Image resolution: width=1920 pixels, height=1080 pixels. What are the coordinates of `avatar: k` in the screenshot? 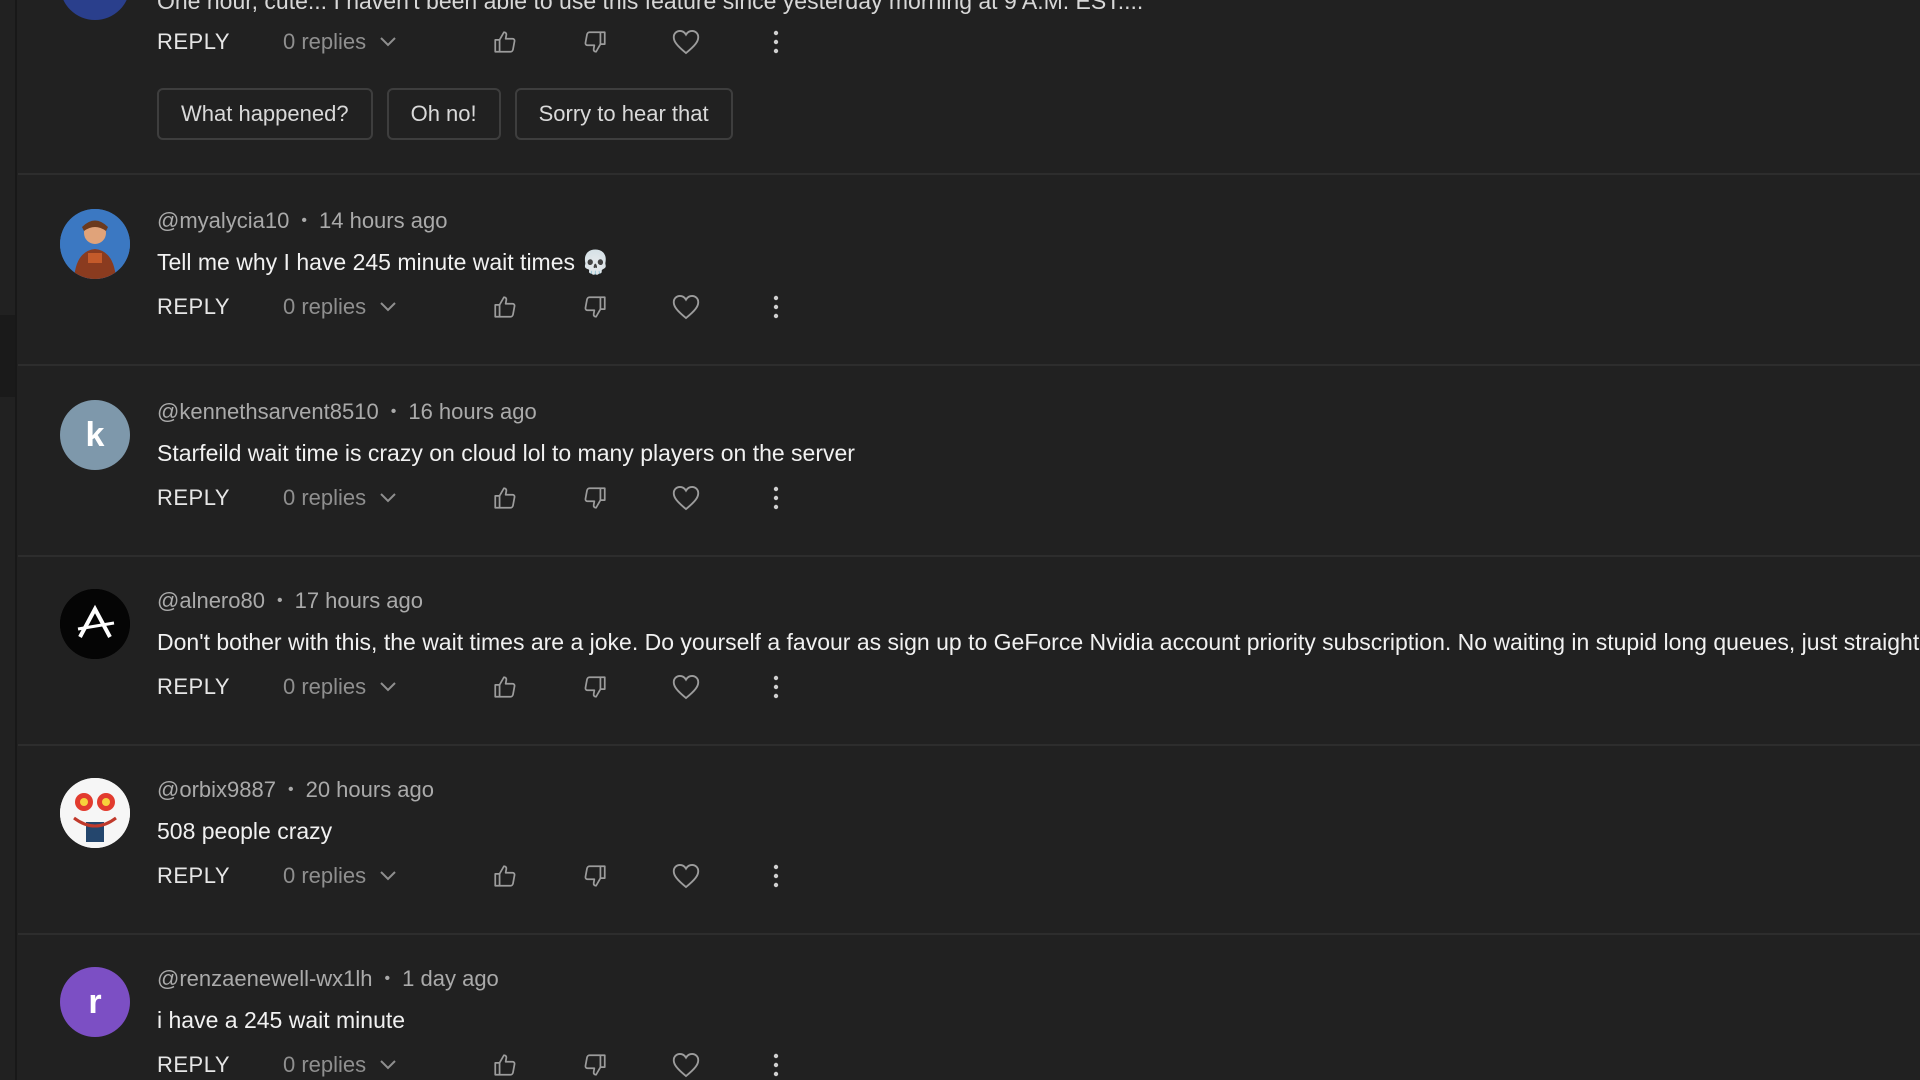 It's located at (95, 435).